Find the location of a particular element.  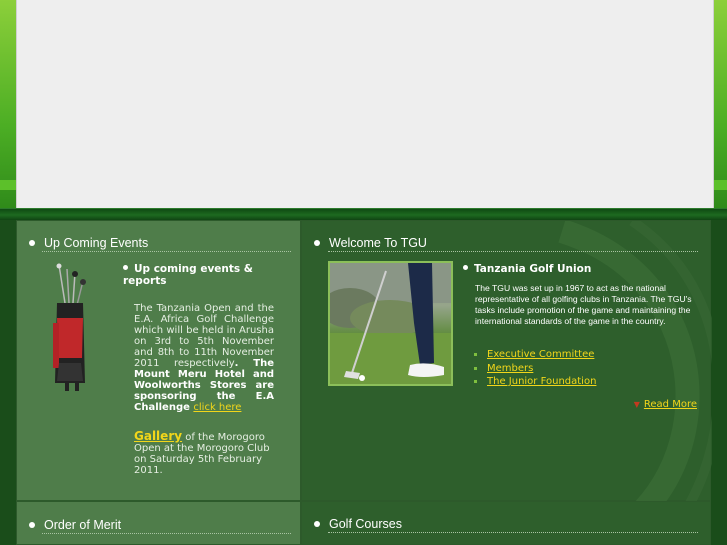

golfer-photo is located at coordinates (390, 323).